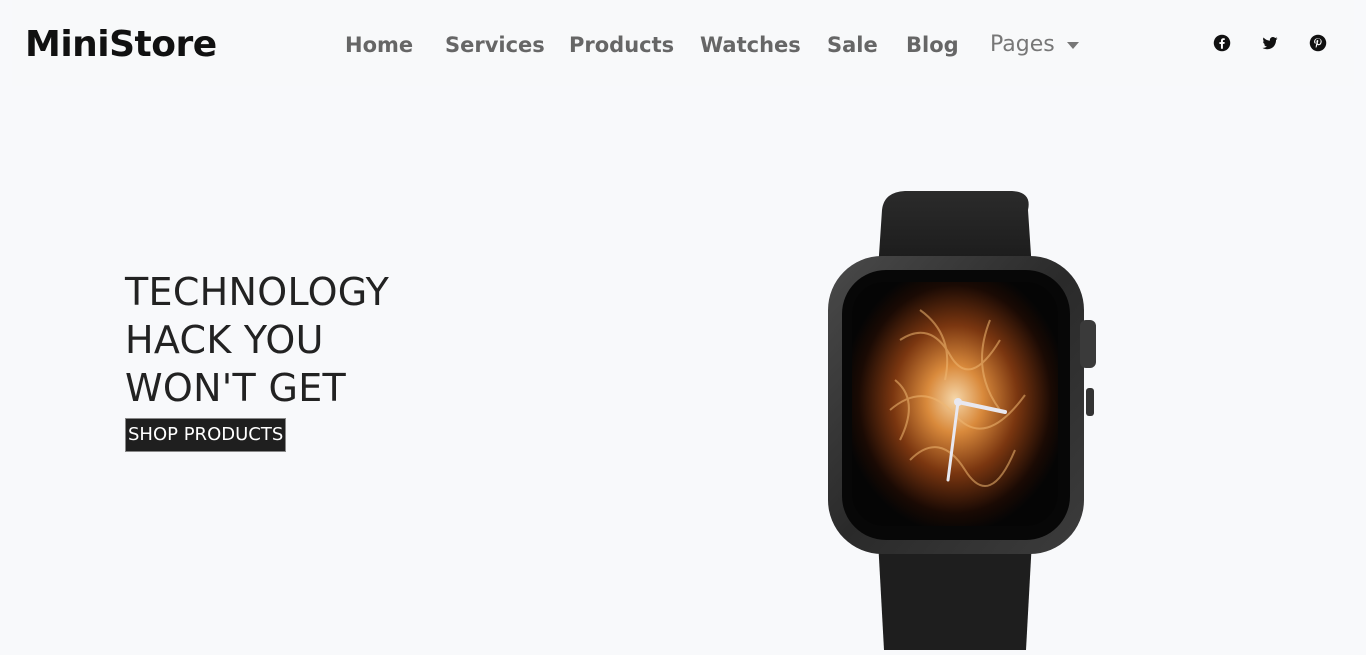 This screenshot has height=655, width=1366. I want to click on nav-pages-dropdown: Pages, so click(1034, 45).